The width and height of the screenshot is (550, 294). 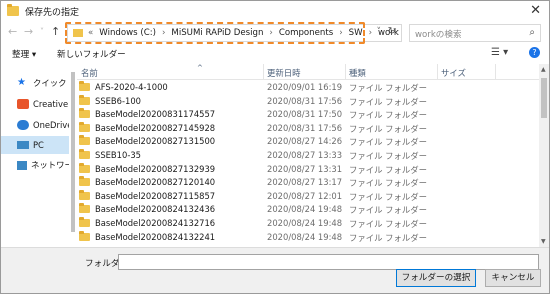 I want to click on file-modified-date: 2020/08/27 13:17, so click(x=305, y=182).